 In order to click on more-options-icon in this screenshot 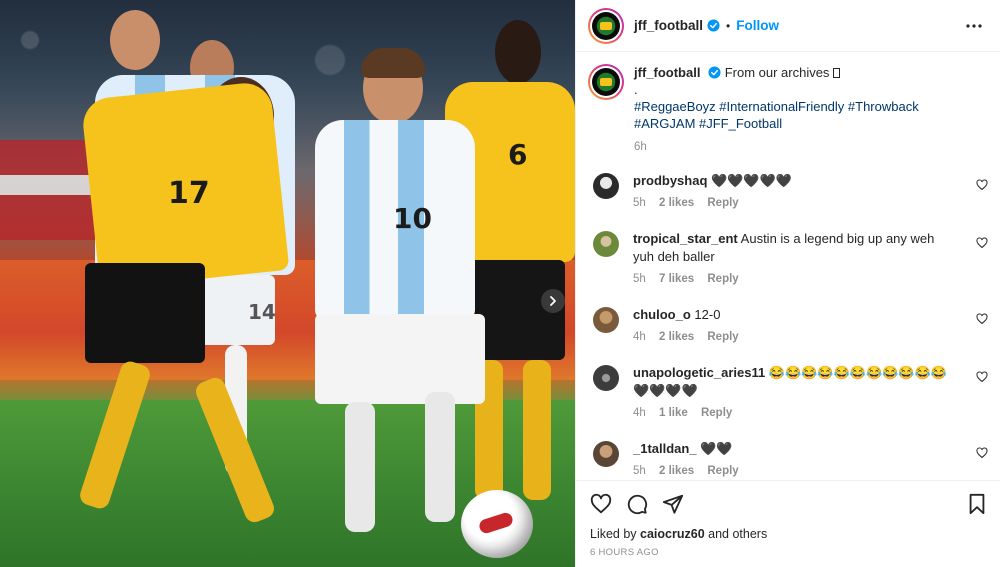, I will do `click(974, 26)`.